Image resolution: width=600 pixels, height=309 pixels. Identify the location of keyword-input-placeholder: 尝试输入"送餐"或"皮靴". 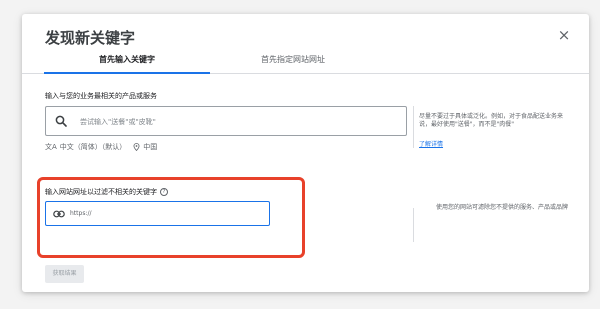
(118, 122).